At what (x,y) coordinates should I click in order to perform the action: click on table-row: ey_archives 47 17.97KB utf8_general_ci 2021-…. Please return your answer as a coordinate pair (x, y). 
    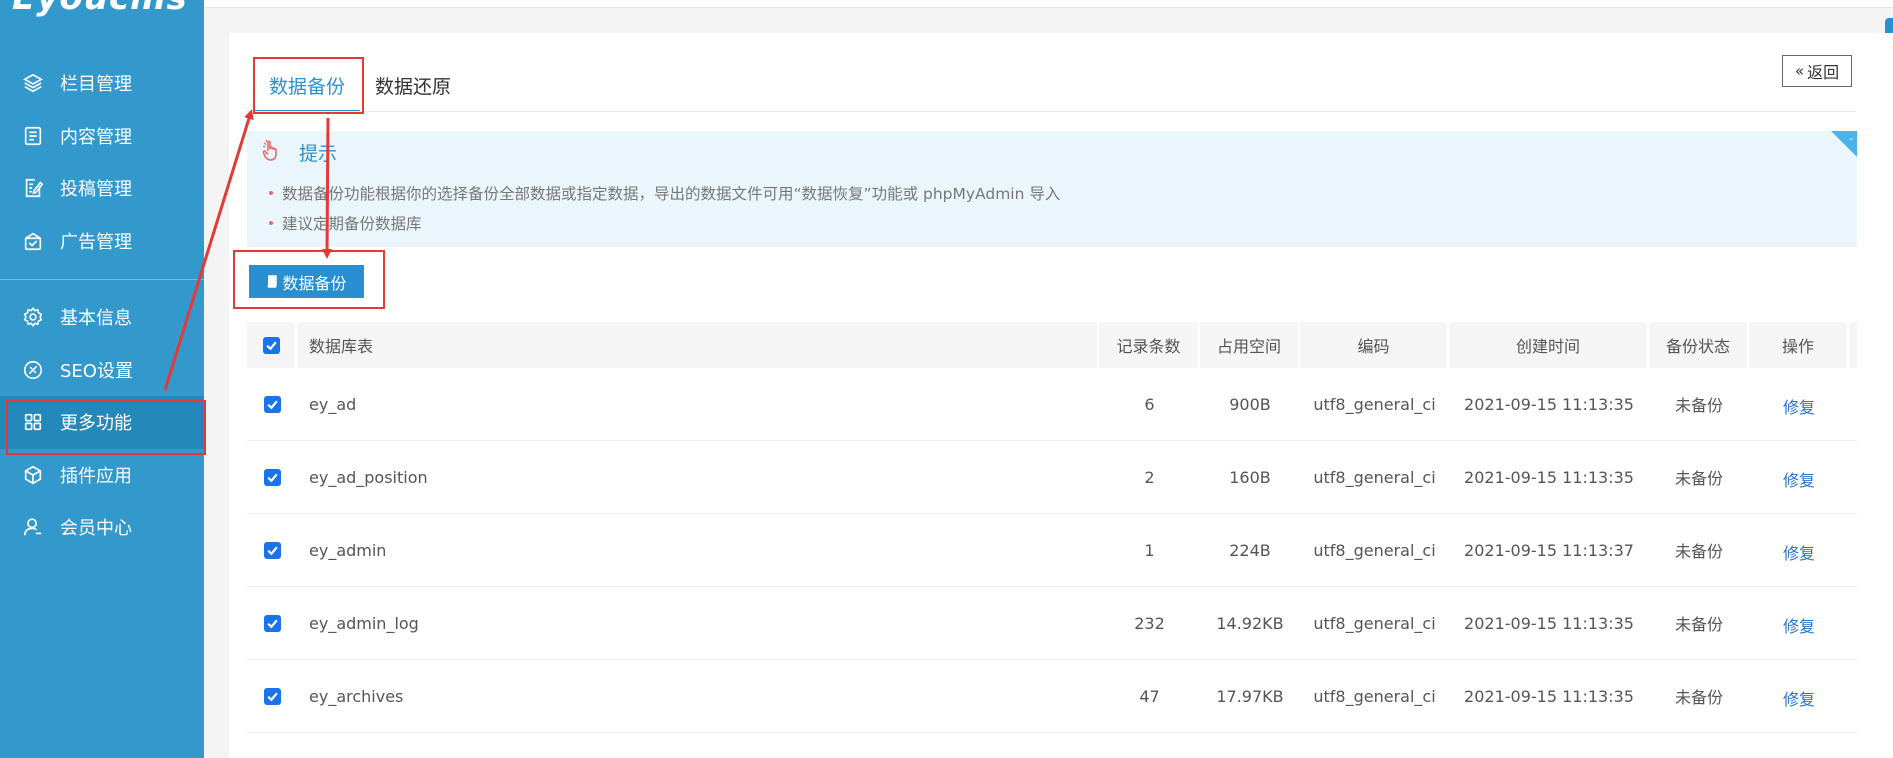
    Looking at the image, I should click on (1052, 696).